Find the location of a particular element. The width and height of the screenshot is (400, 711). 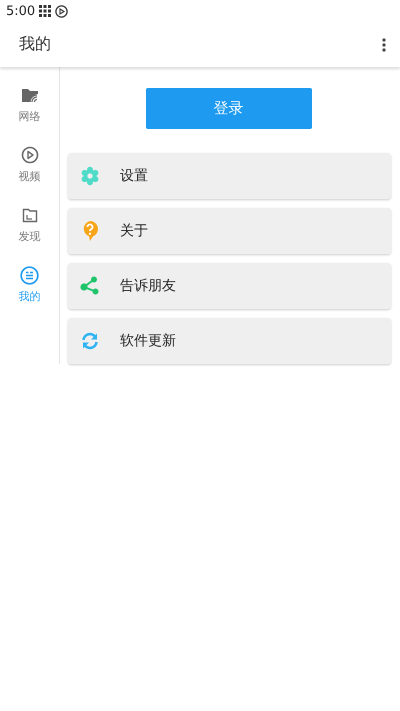

sidebar-item: 网络 is located at coordinates (29, 115).